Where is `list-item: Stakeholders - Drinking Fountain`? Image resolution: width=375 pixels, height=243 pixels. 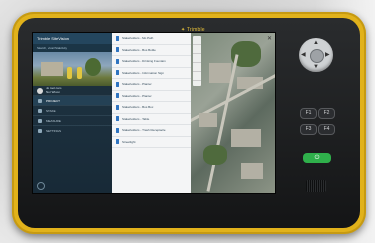 list-item: Stakeholders - Drinking Fountain is located at coordinates (151, 62).